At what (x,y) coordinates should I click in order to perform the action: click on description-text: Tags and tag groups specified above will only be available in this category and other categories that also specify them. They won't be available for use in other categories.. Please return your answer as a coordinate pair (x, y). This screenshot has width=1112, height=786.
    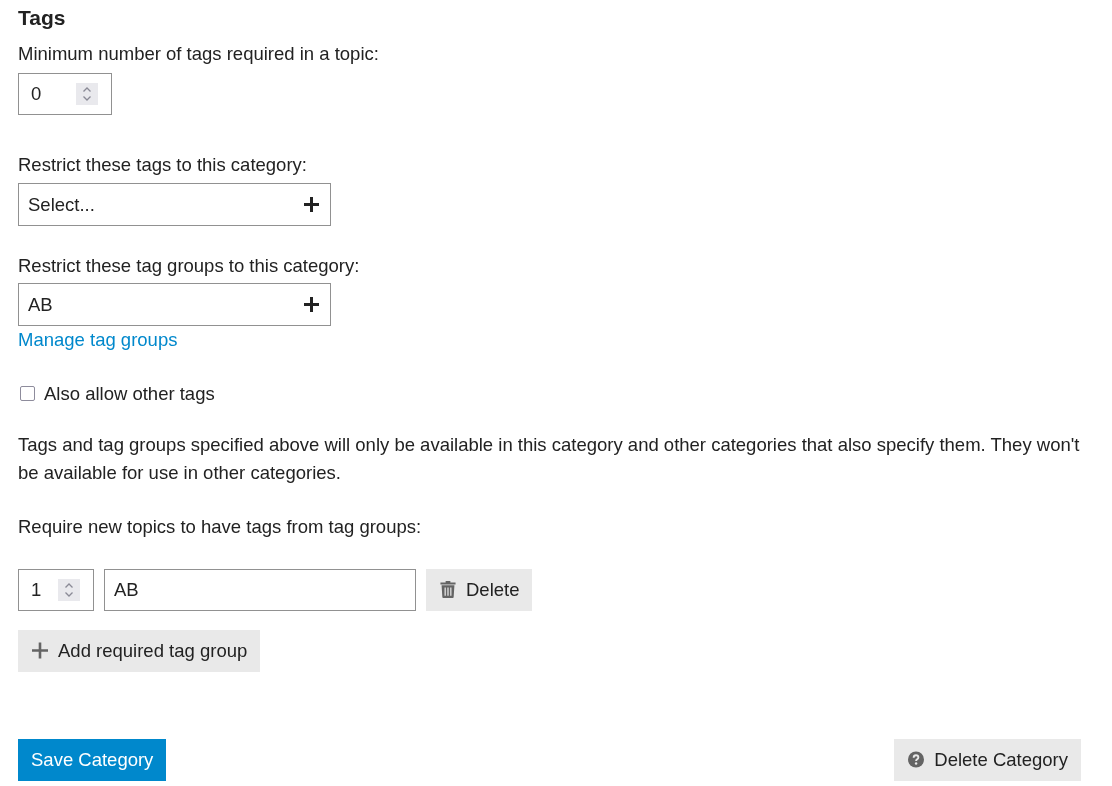
    Looking at the image, I should click on (549, 458).